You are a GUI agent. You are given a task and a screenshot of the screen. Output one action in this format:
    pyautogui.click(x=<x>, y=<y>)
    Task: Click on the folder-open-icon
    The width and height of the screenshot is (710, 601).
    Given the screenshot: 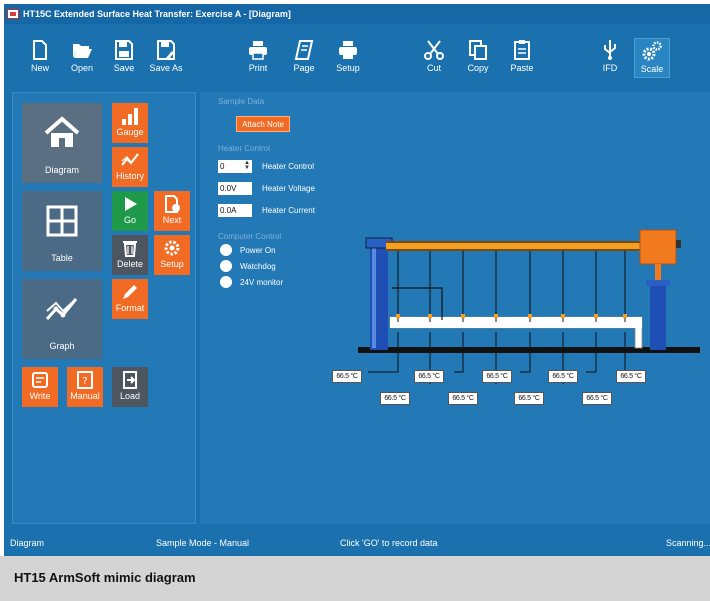 What is the action you would take?
    pyautogui.click(x=82, y=51)
    